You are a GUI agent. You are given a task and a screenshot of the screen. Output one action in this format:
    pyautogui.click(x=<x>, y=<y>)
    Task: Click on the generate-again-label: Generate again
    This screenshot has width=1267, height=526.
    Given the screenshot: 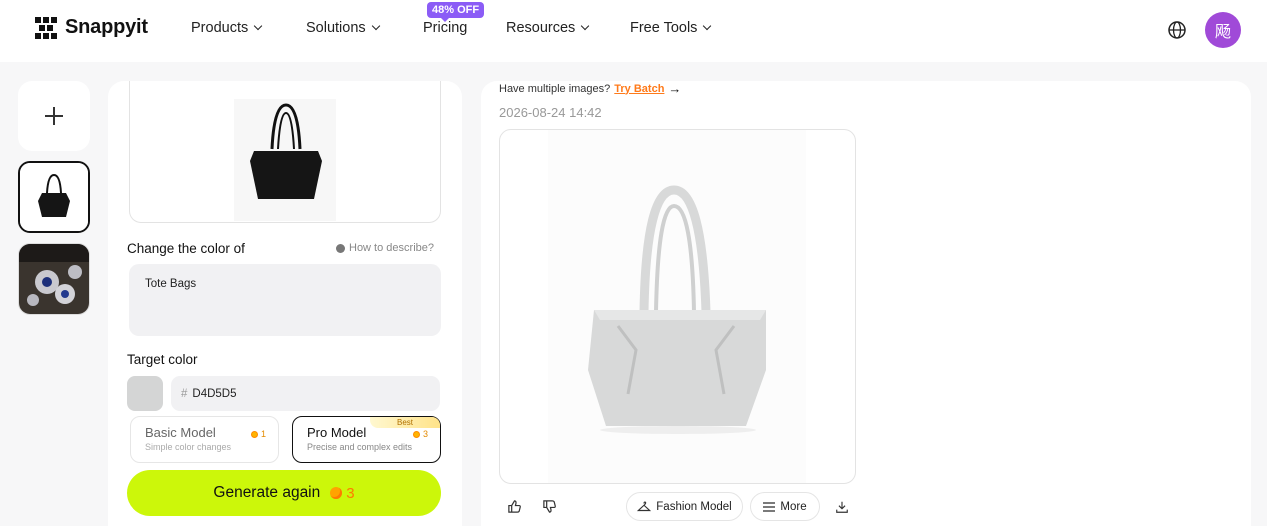 What is the action you would take?
    pyautogui.click(x=267, y=492)
    